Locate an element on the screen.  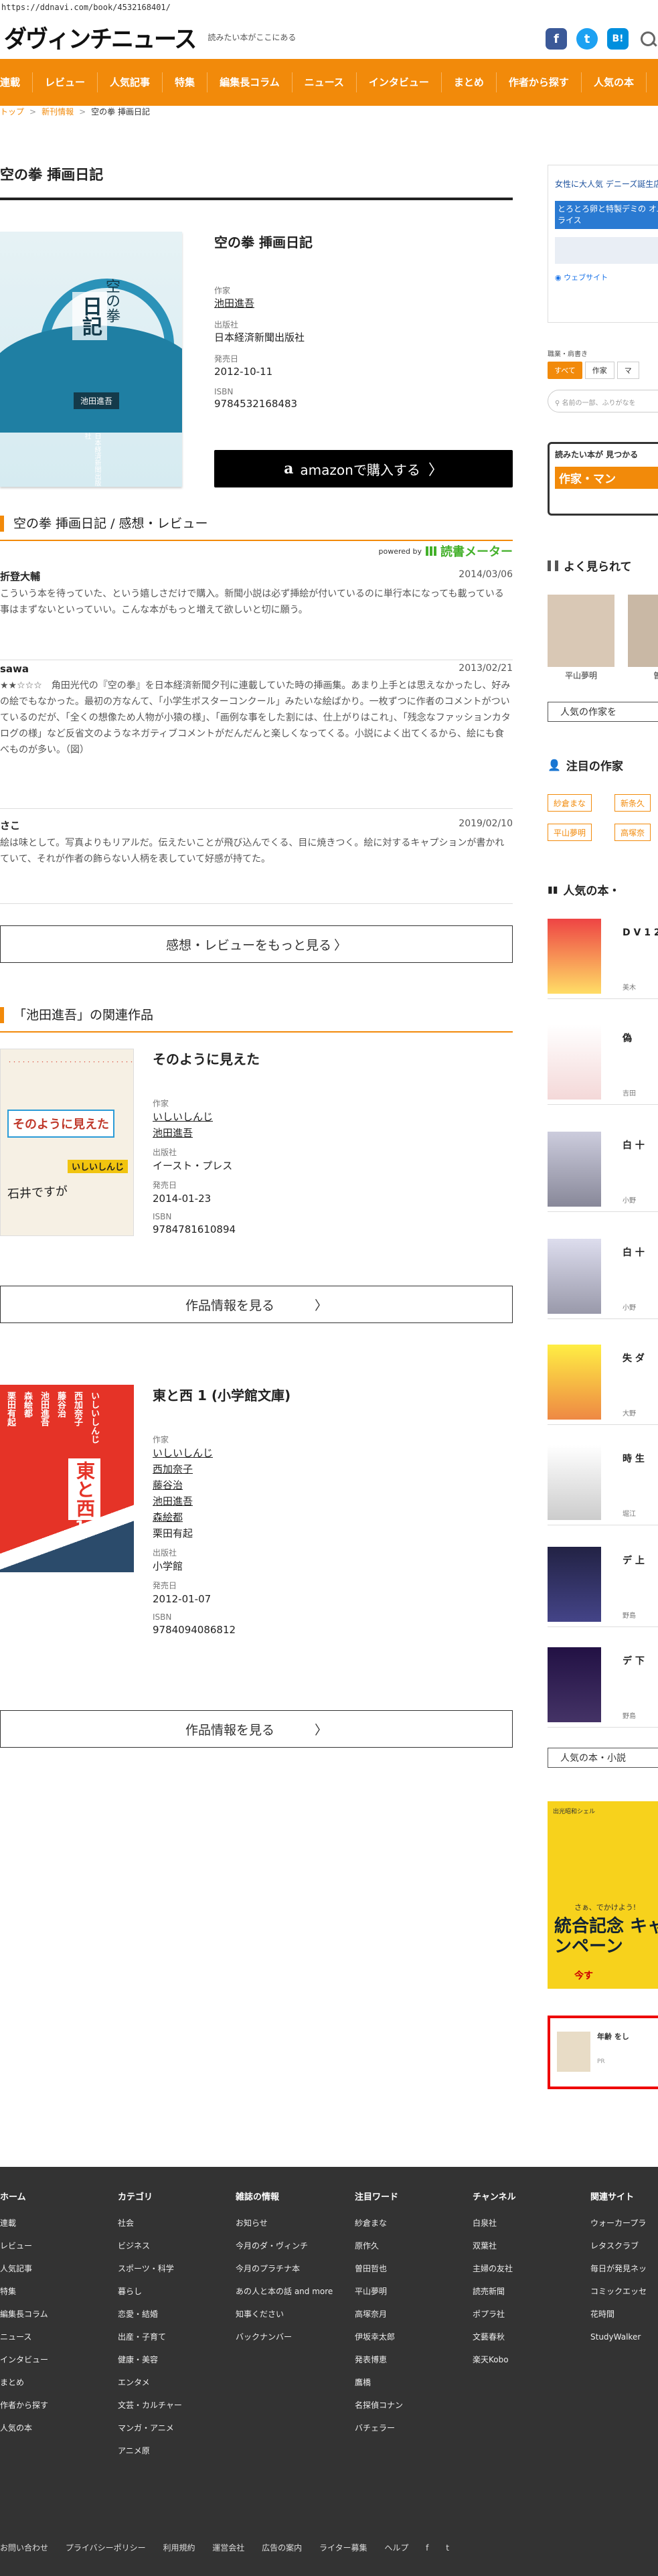
footer-link: 主婦の友社 is located at coordinates (494, 2268).